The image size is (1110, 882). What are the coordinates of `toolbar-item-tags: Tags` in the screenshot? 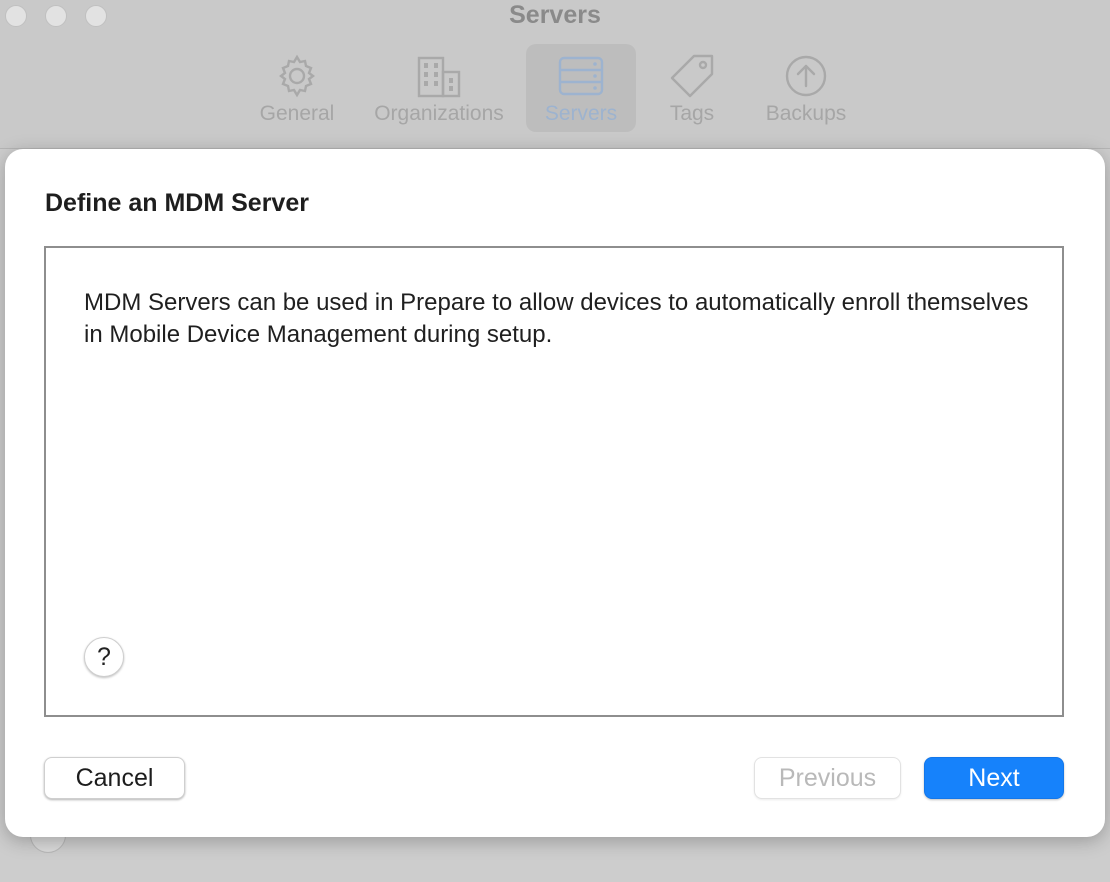 It's located at (692, 88).